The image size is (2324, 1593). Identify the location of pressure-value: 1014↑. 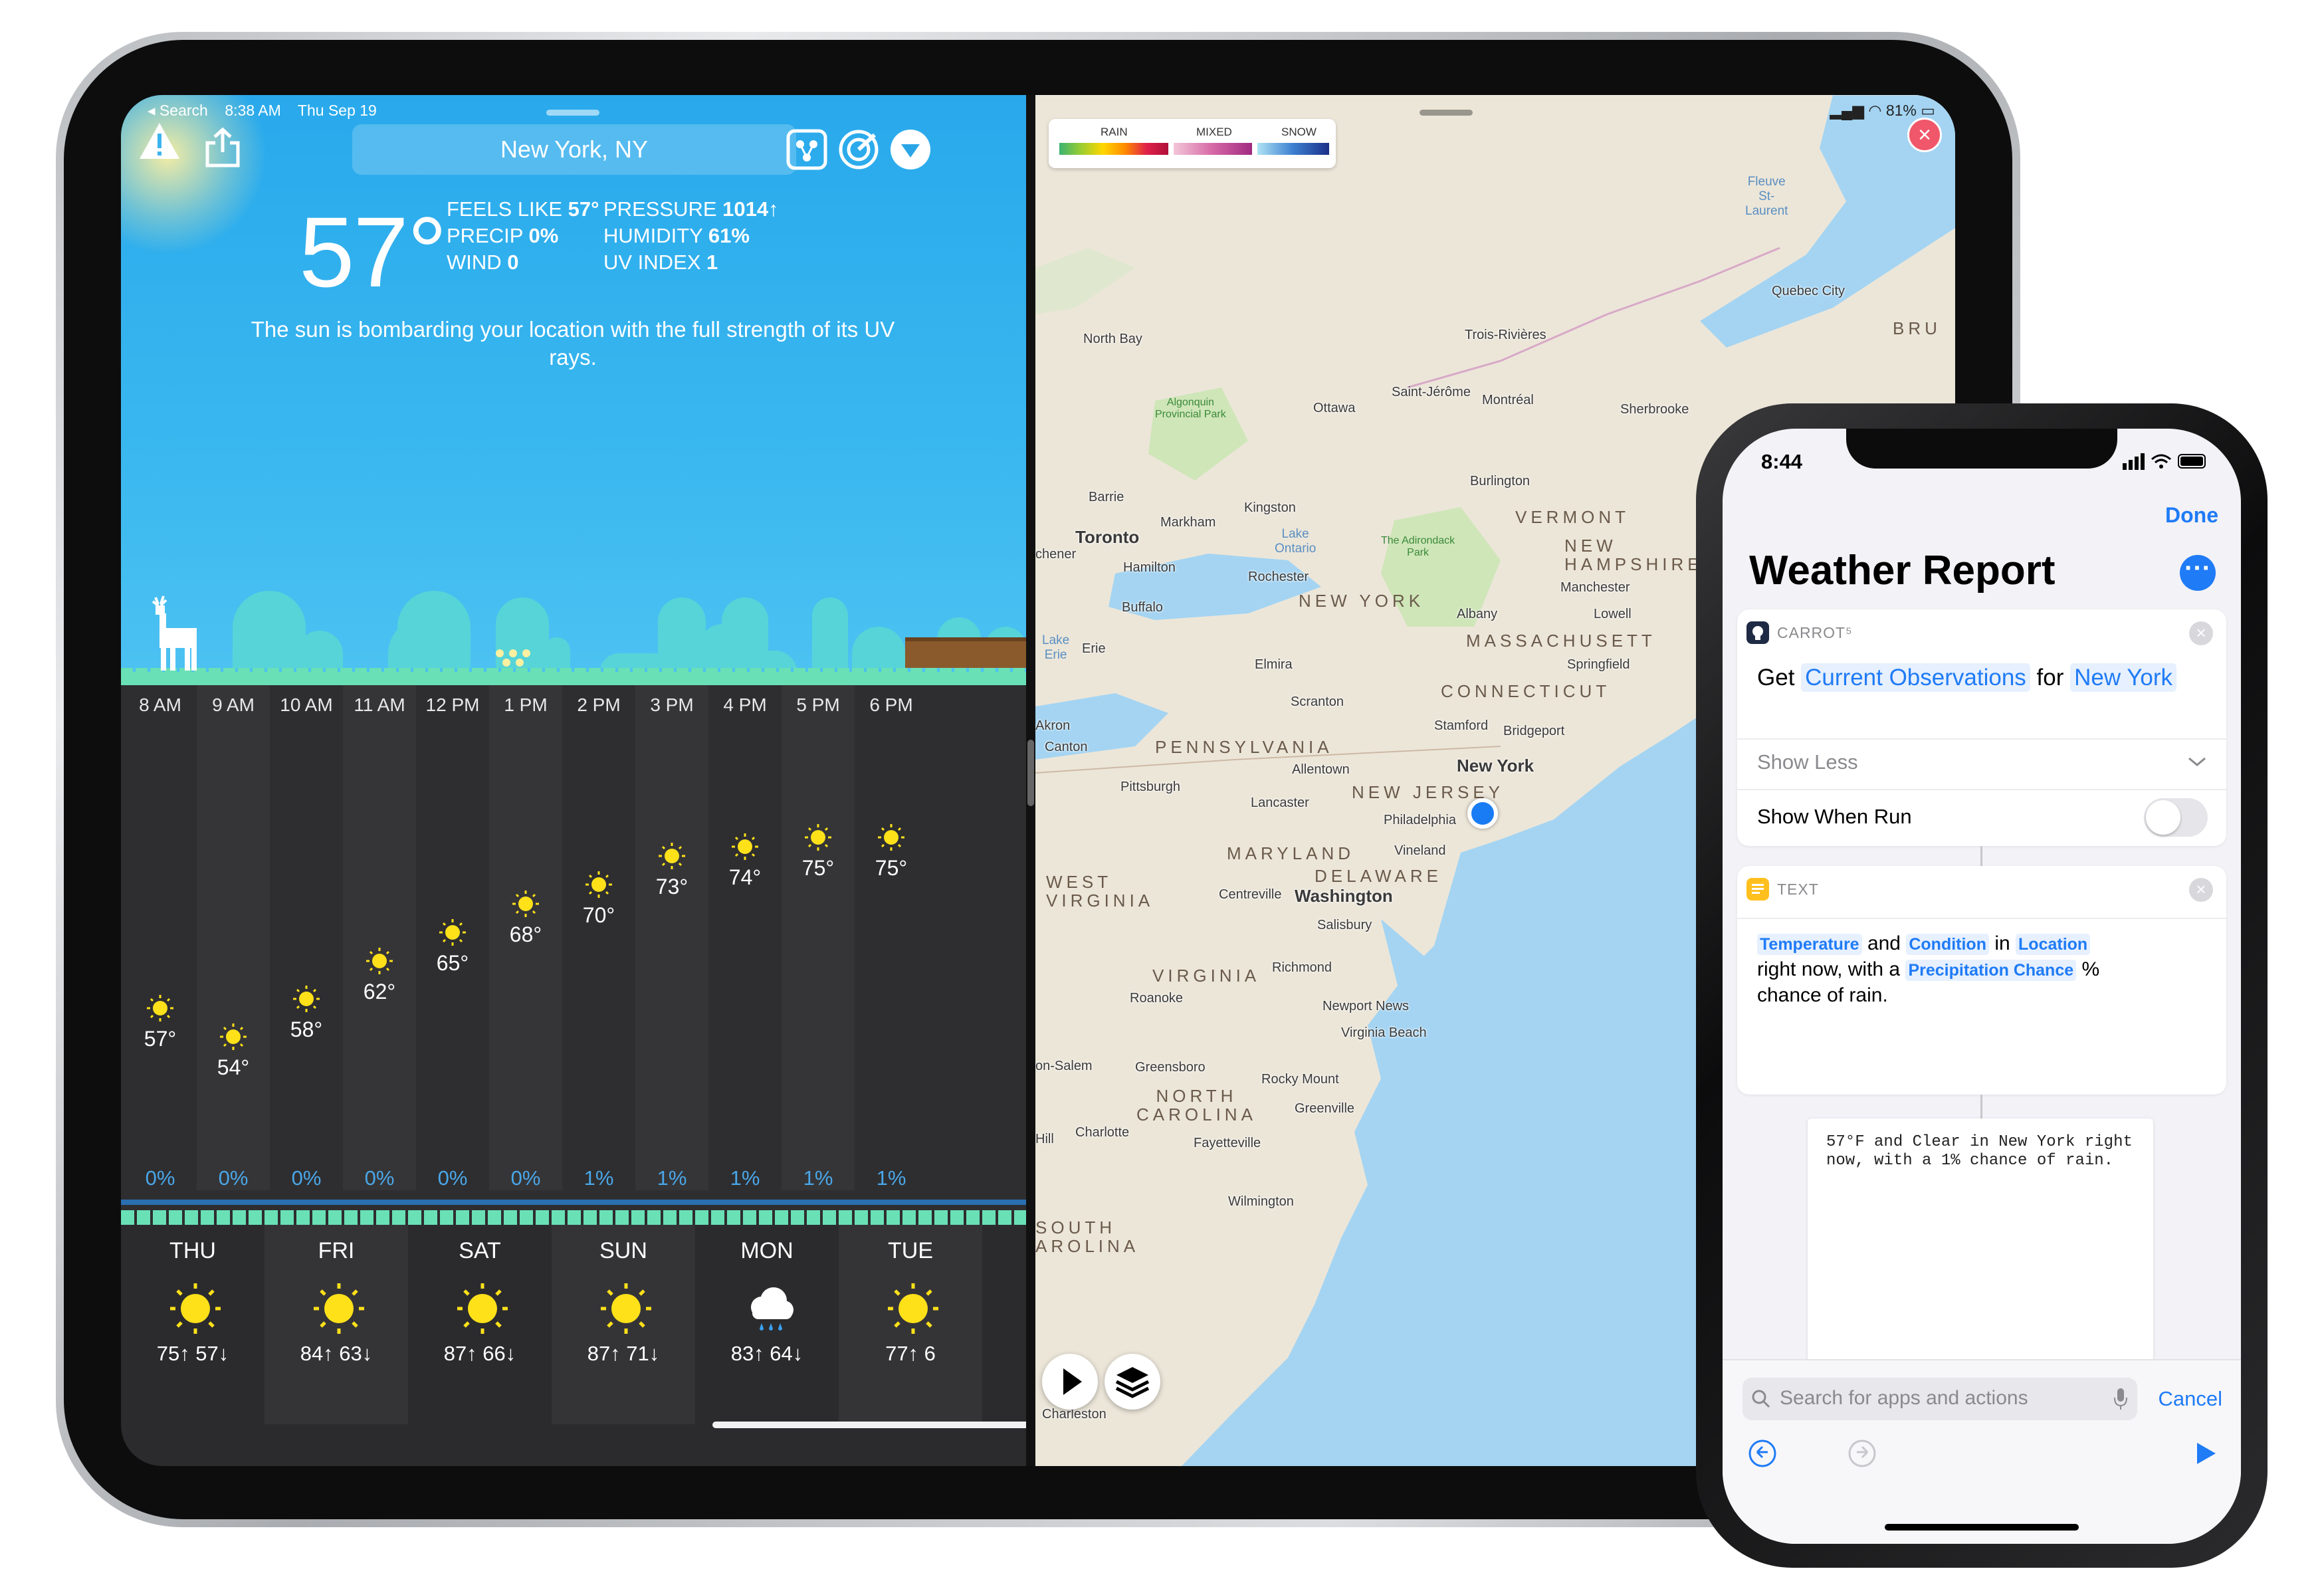
(750, 209).